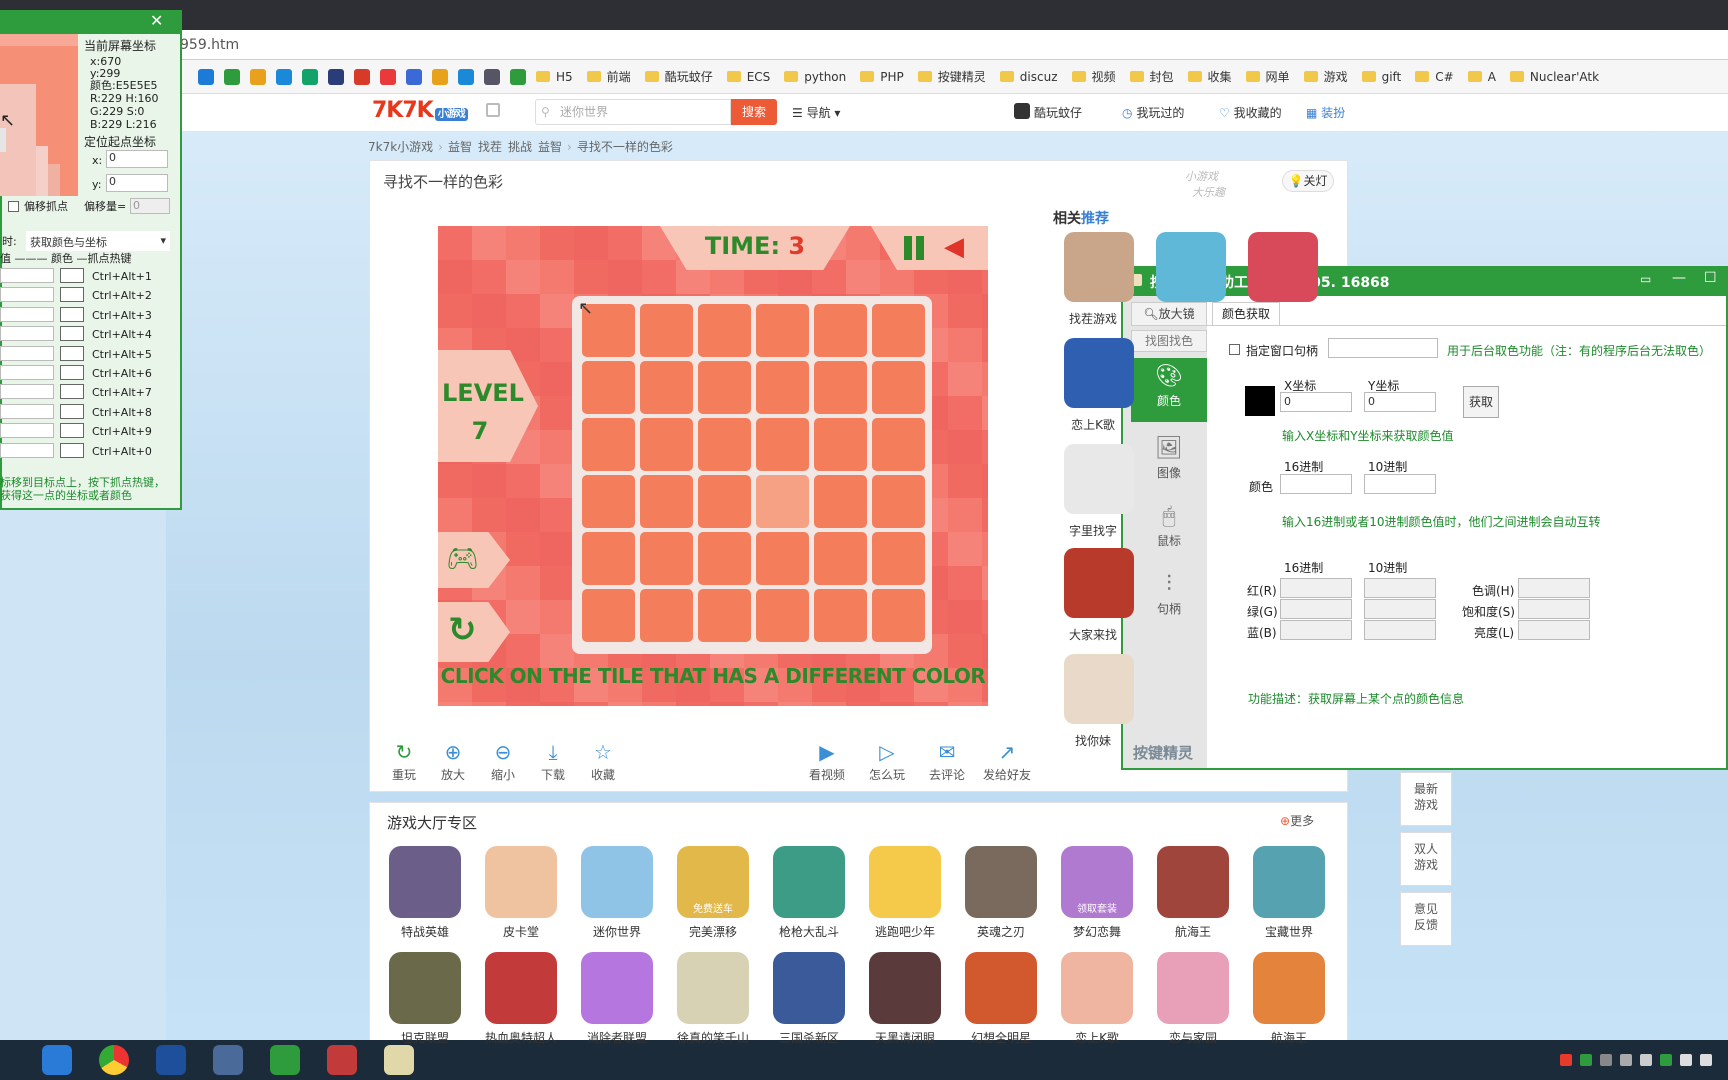  What do you see at coordinates (816, 112) in the screenshot?
I see `nav-menu: ☰ 导航 ▾` at bounding box center [816, 112].